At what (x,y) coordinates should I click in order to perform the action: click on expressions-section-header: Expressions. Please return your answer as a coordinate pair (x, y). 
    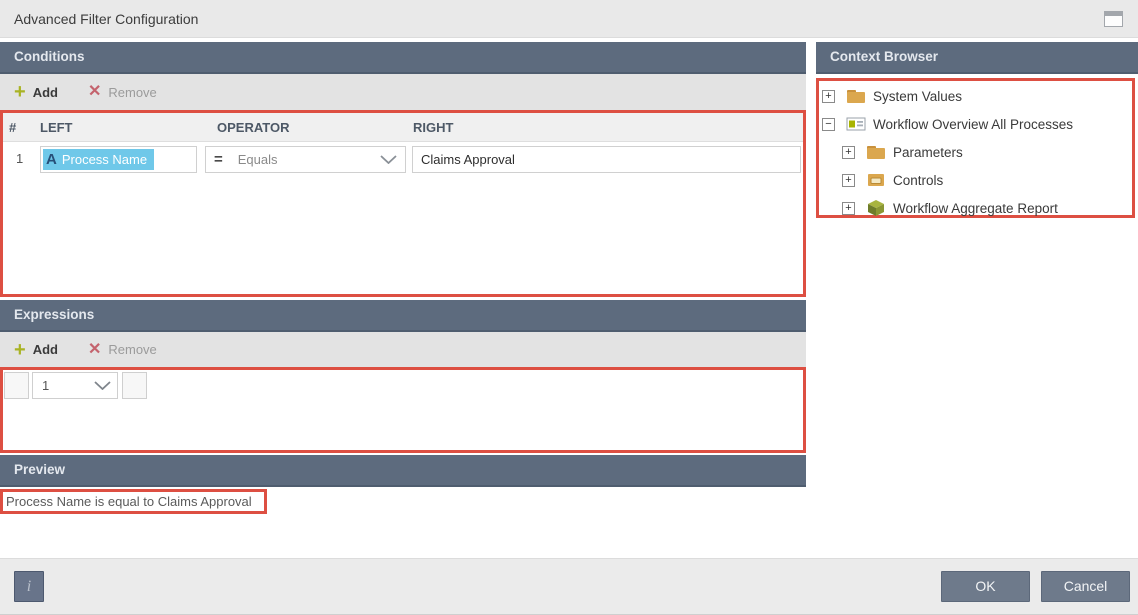
    Looking at the image, I should click on (403, 316).